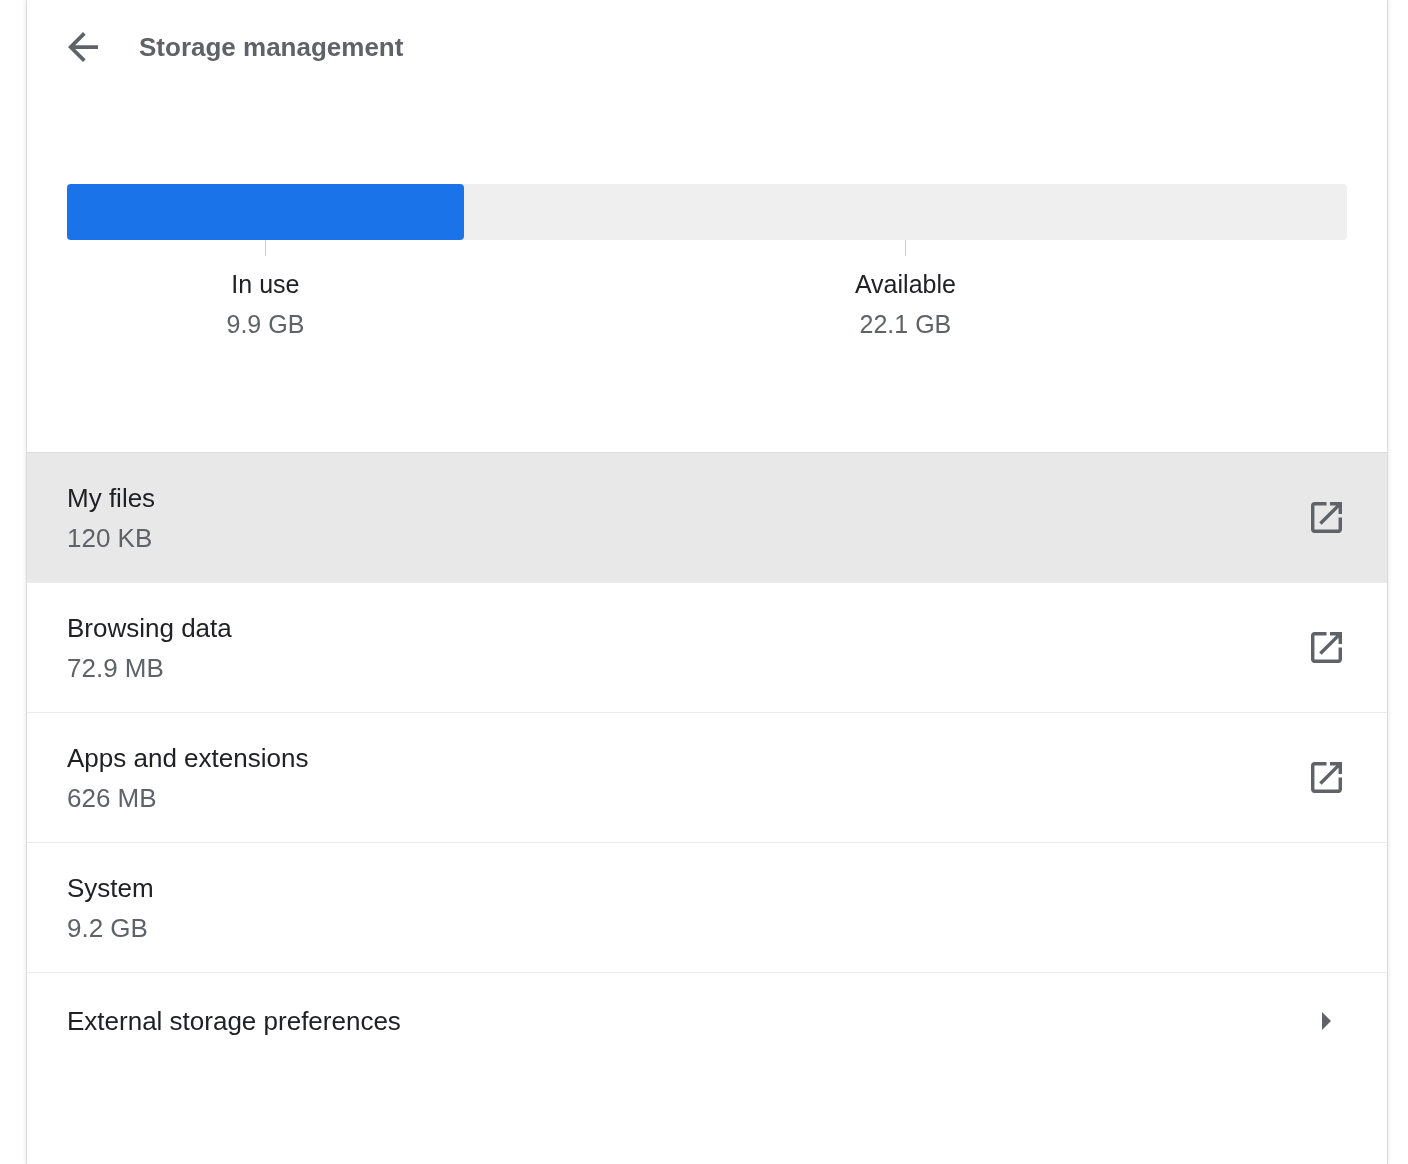 The height and width of the screenshot is (1164, 1408). I want to click on row-title: External storage preferences, so click(234, 1021).